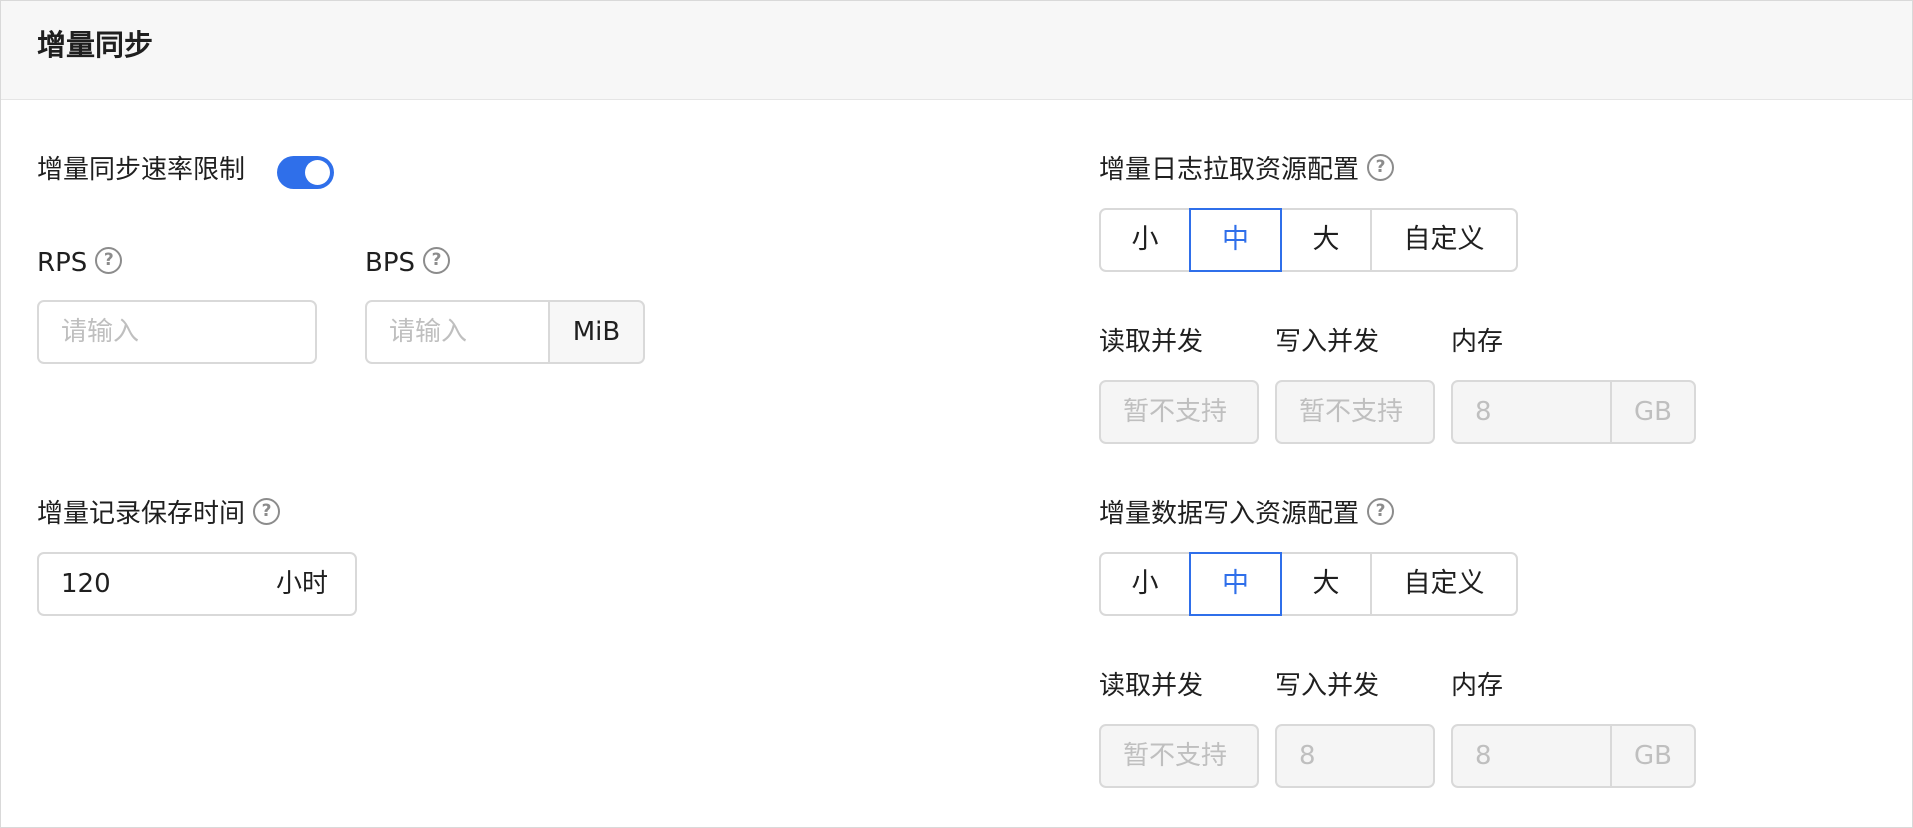 The height and width of the screenshot is (828, 1913). I want to click on bps-input: 请输入, so click(457, 332).